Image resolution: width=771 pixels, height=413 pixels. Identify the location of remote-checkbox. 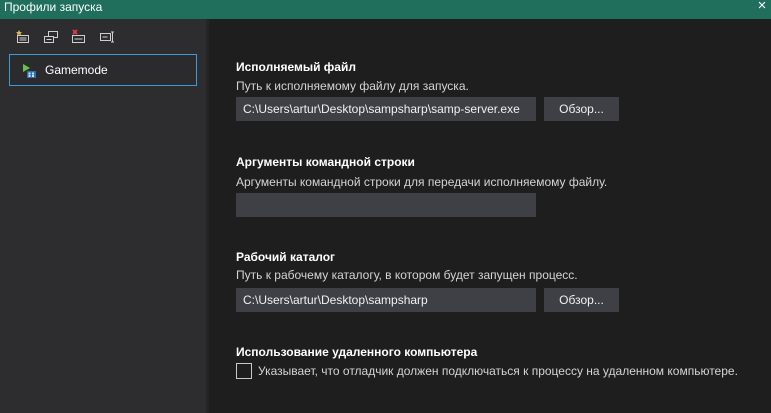
(244, 371).